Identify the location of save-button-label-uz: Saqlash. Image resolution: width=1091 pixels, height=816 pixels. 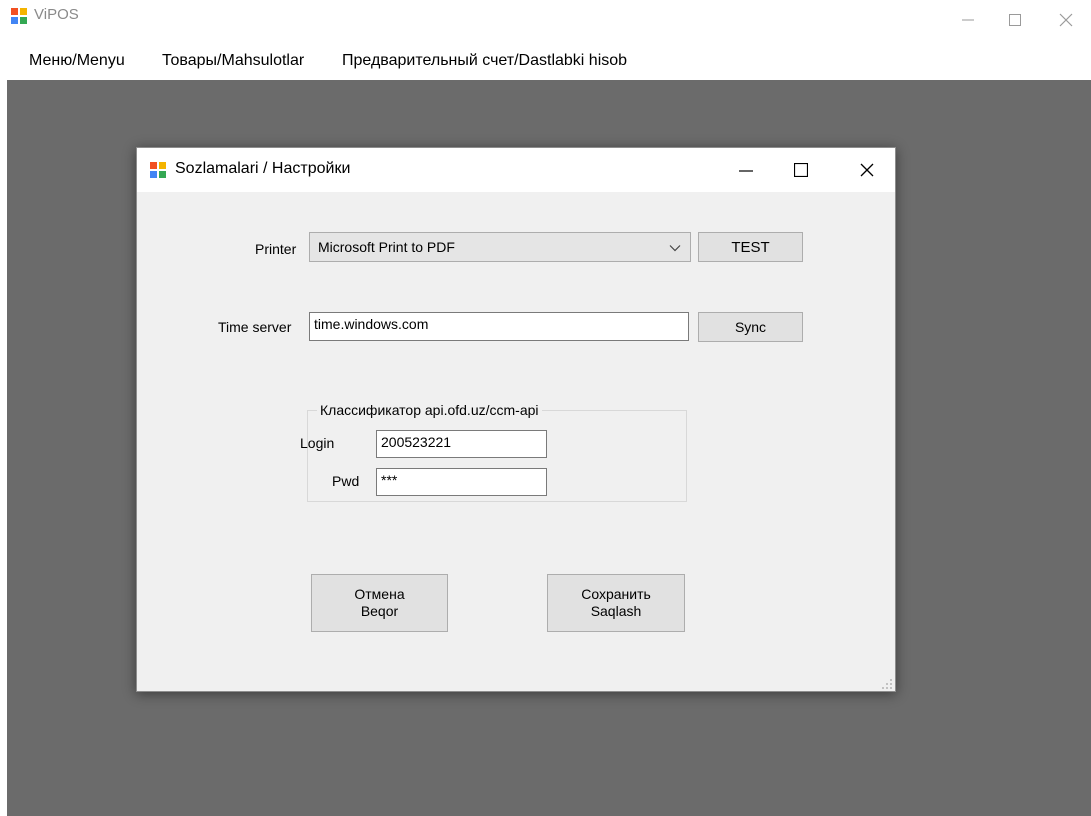
(616, 611).